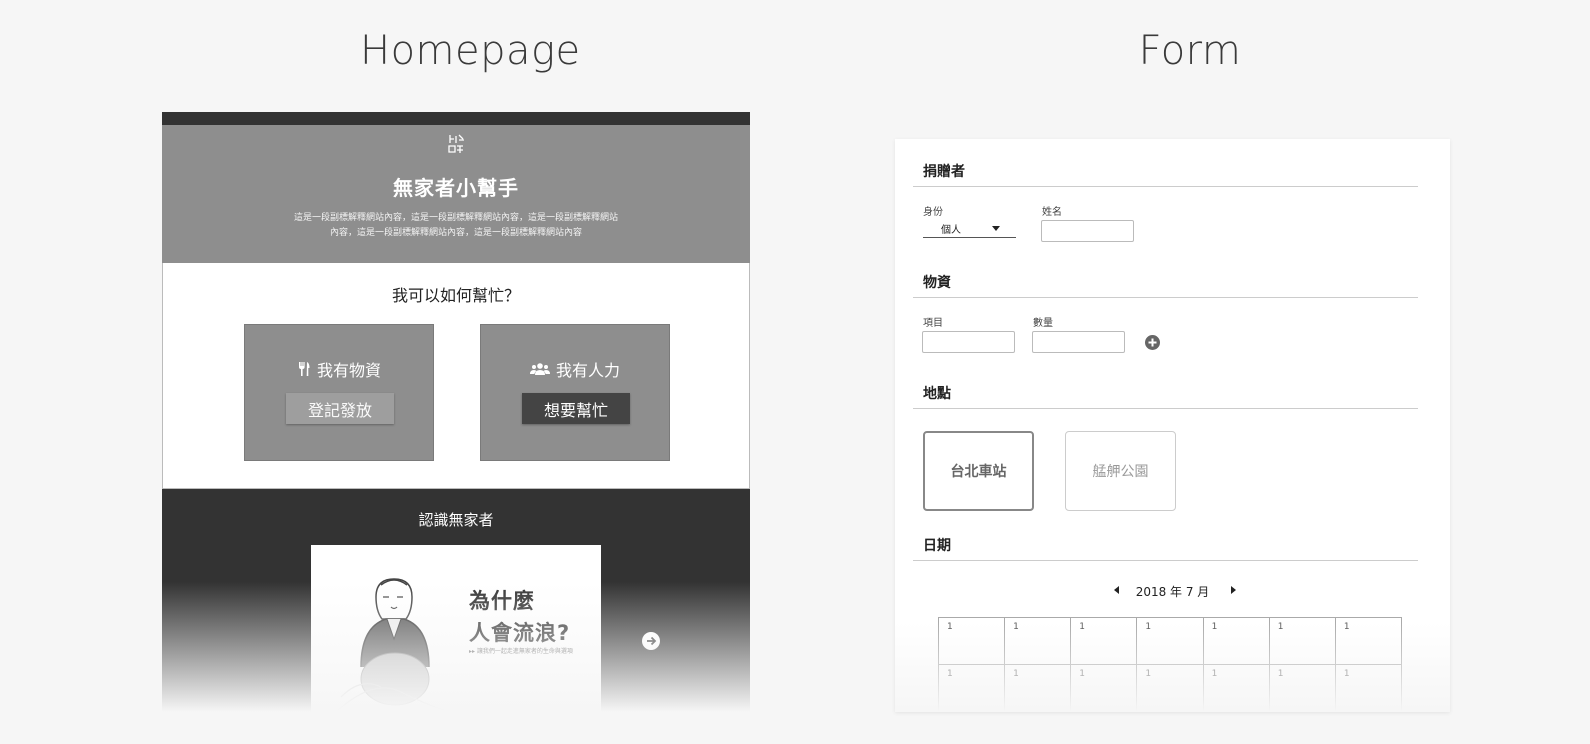 The image size is (1590, 744). I want to click on slide-headline-line-2: 人會流浪?, so click(520, 633).